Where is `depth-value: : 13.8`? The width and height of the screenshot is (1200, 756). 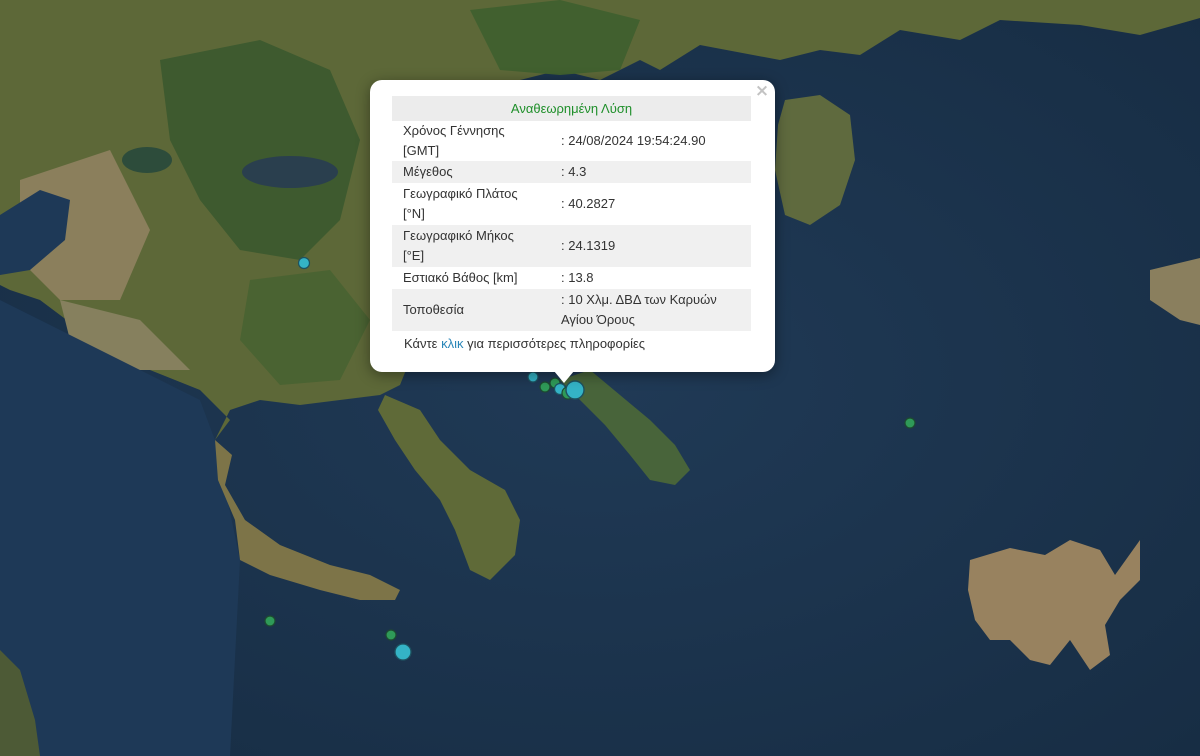
depth-value: : 13.8 is located at coordinates (577, 277).